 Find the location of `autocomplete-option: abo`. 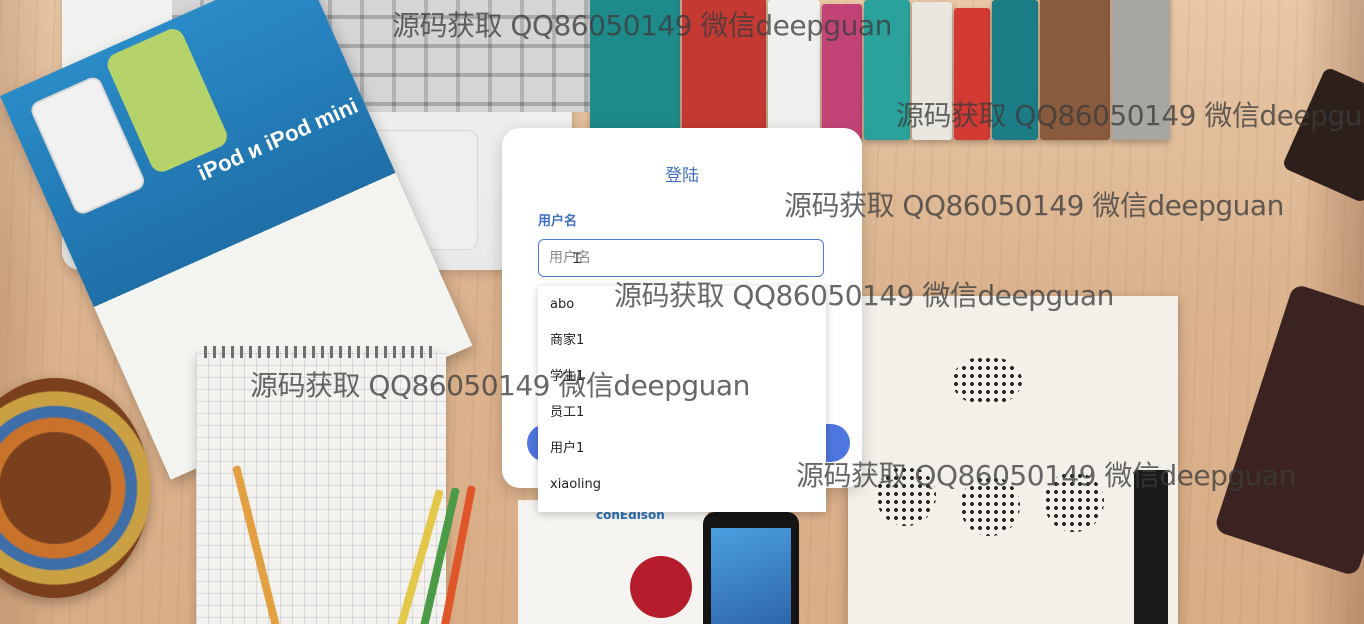

autocomplete-option: abo is located at coordinates (682, 305).